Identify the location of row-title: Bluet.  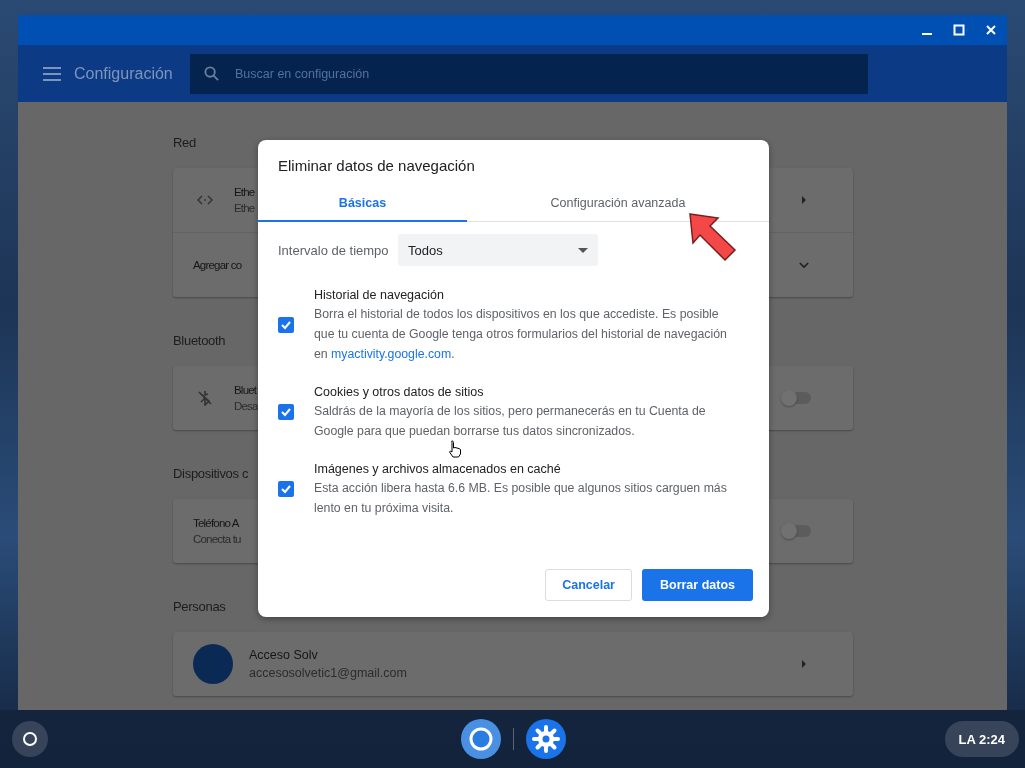
(245, 390).